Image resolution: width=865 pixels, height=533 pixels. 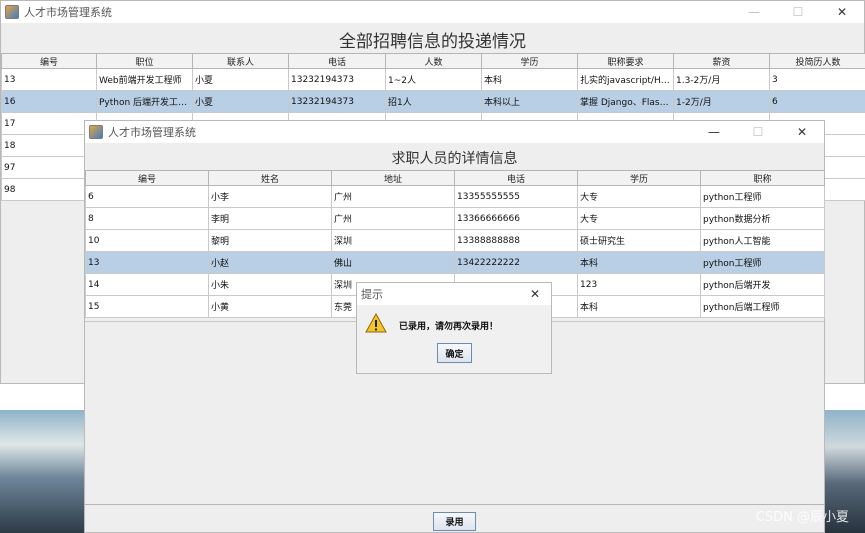 What do you see at coordinates (372, 294) in the screenshot?
I see `dialog-title: 提示` at bounding box center [372, 294].